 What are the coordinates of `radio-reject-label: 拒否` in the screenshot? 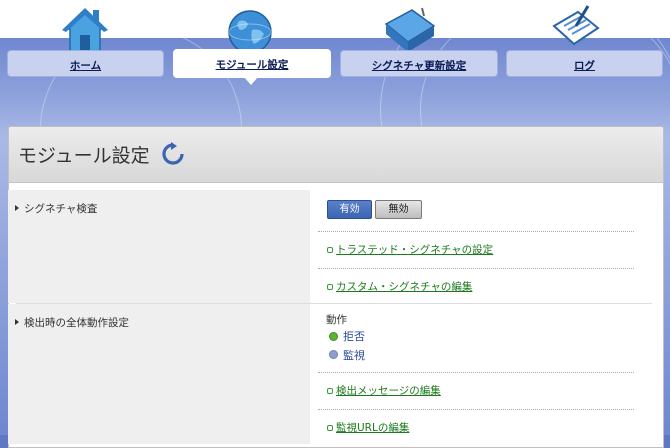 It's located at (354, 336).